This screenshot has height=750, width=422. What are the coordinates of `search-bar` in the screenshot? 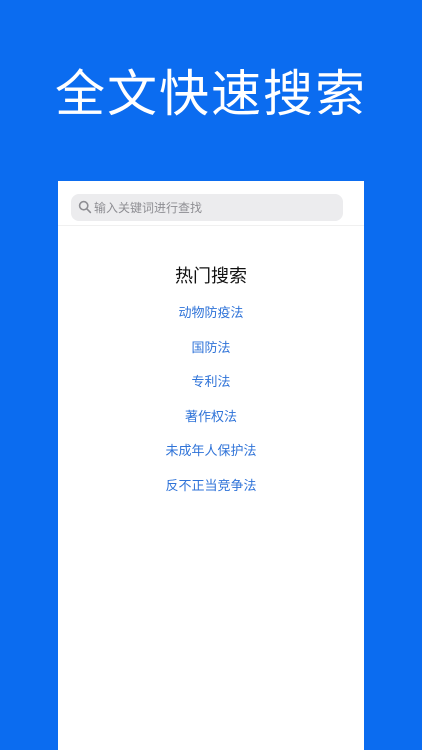 It's located at (211, 203).